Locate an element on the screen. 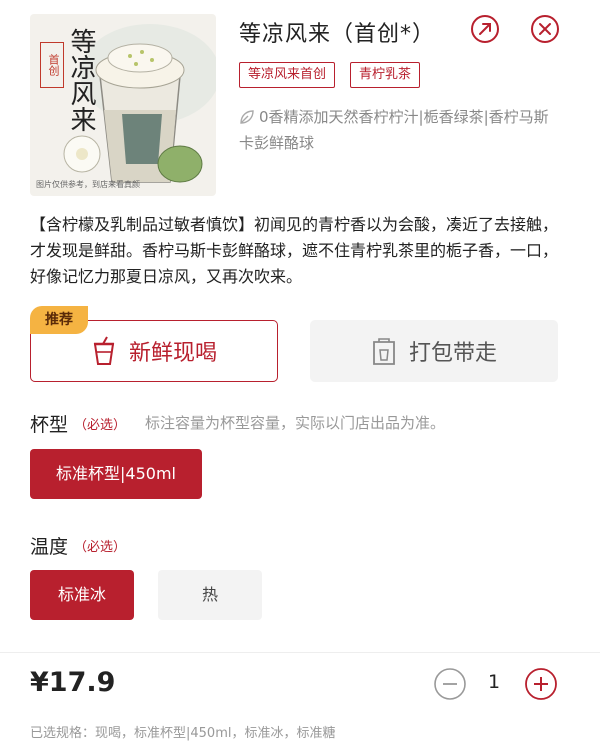 The image size is (600, 750). close-button is located at coordinates (545, 29).